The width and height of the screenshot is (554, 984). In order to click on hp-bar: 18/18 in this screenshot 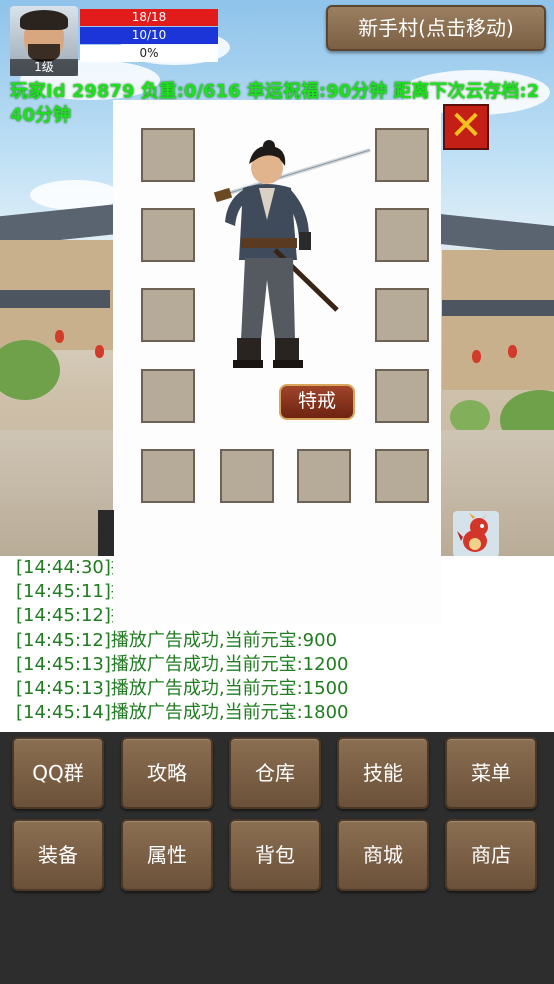, I will do `click(149, 17)`.